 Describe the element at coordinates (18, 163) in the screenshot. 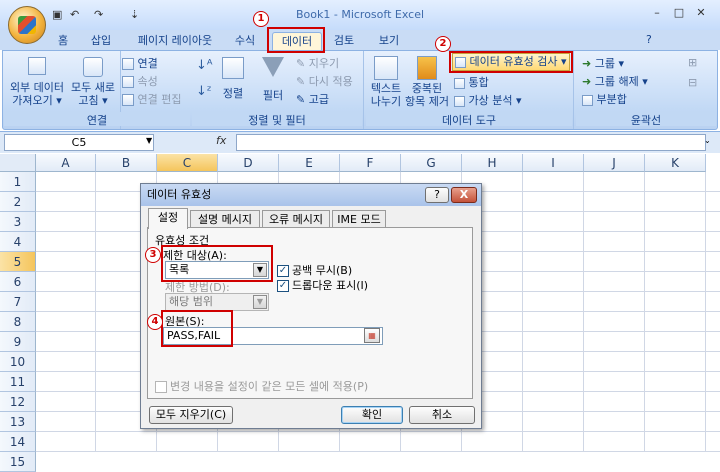

I see `select-all-corner` at that location.